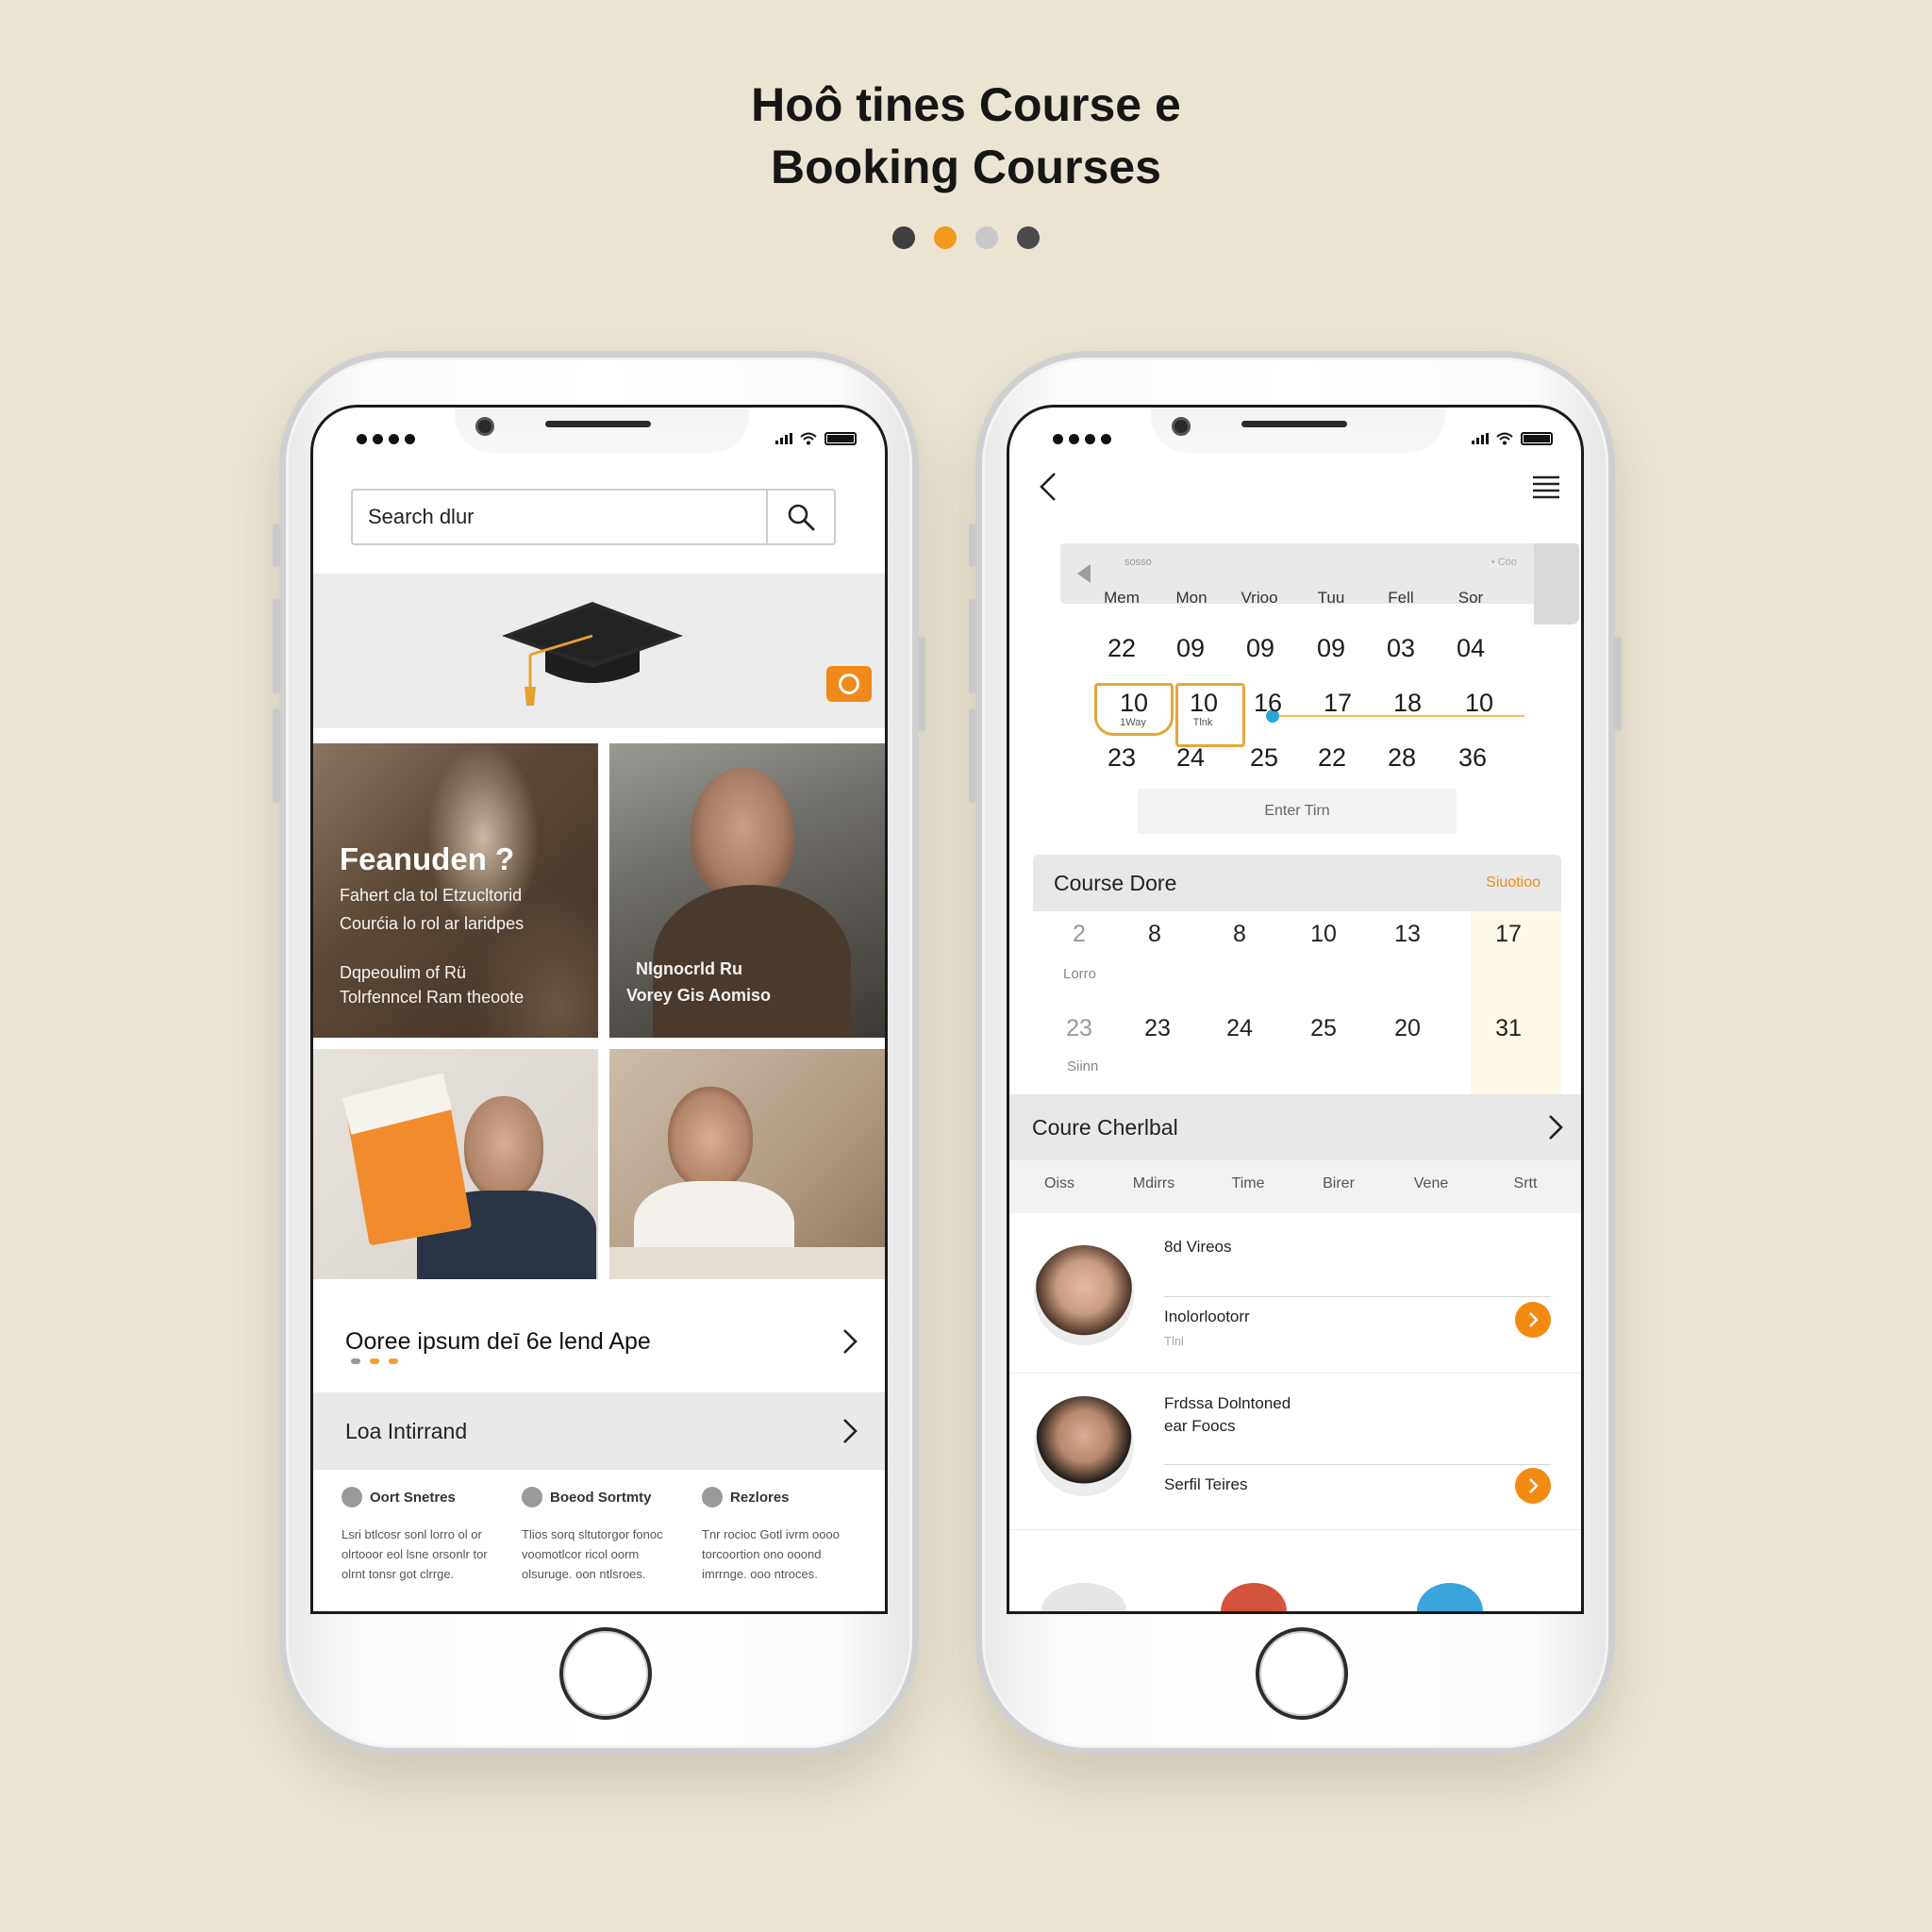 The height and width of the screenshot is (1932, 1932). What do you see at coordinates (1546, 487) in the screenshot?
I see `hamburger-menu-icon` at bounding box center [1546, 487].